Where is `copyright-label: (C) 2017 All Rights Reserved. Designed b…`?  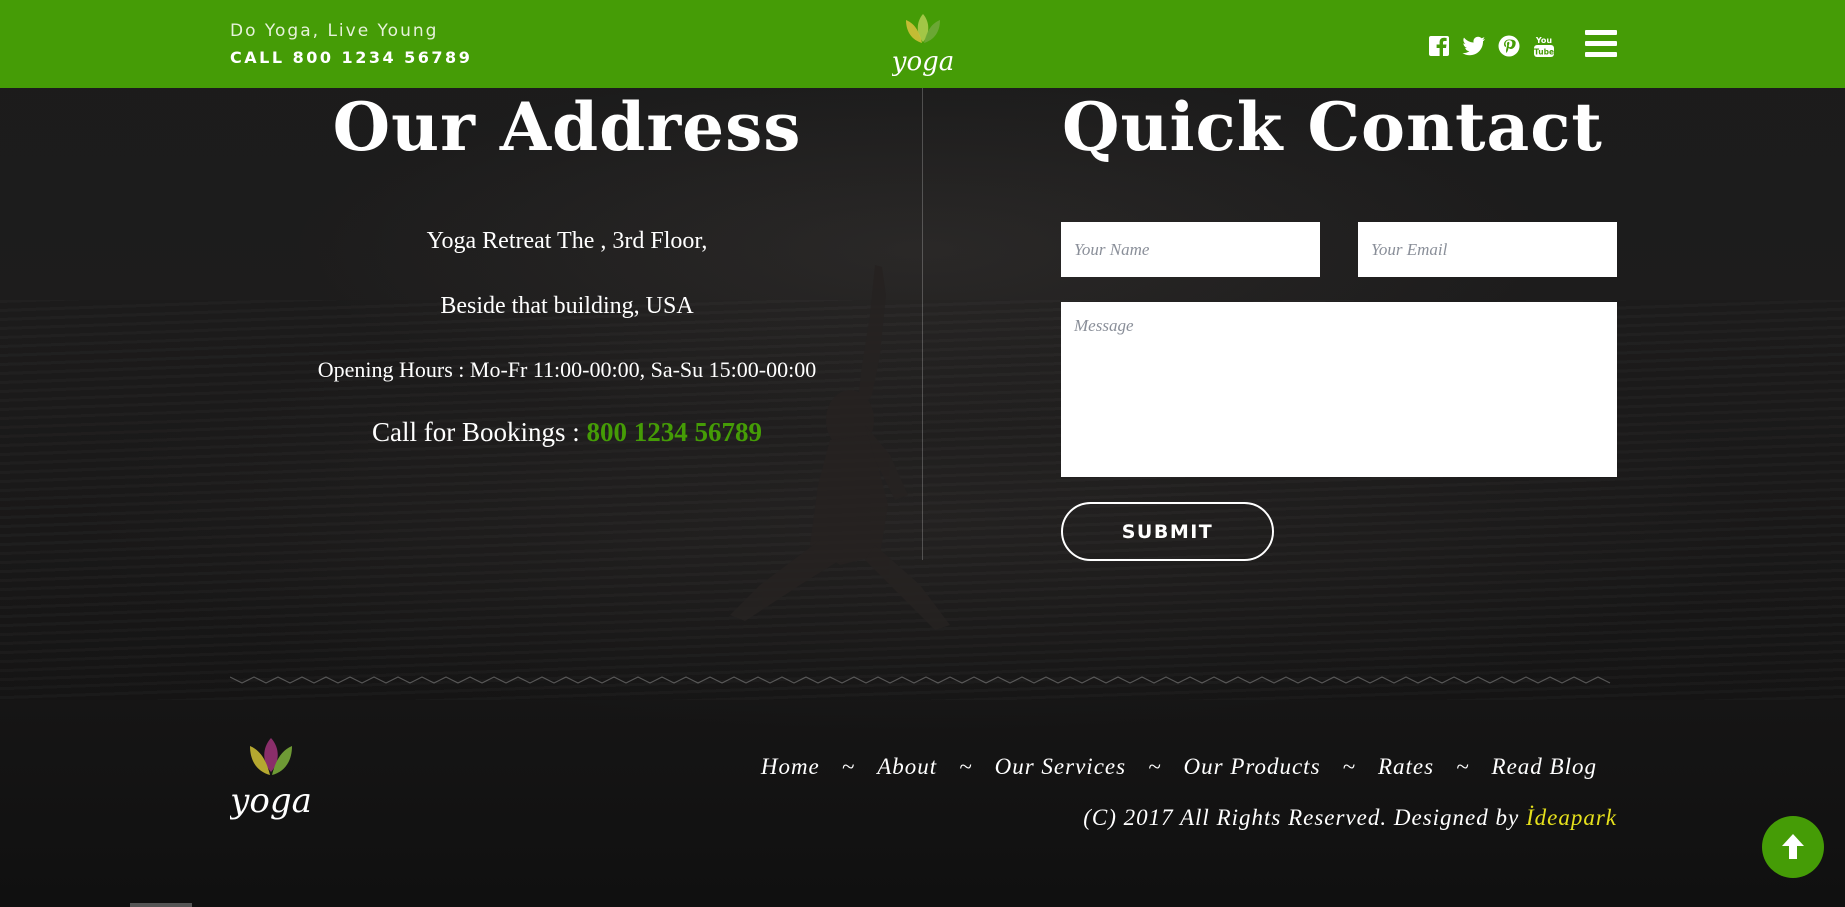
copyright-label: (C) 2017 All Rights Reserved. Designed b… is located at coordinates (1304, 817).